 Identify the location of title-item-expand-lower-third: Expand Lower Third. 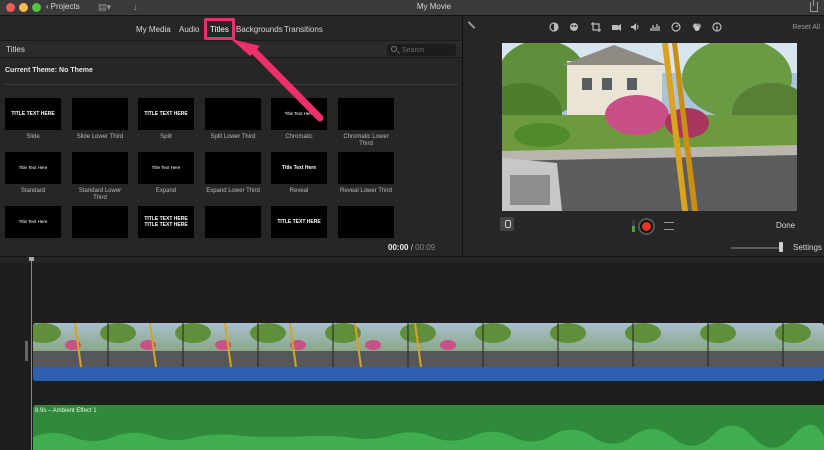
(233, 173).